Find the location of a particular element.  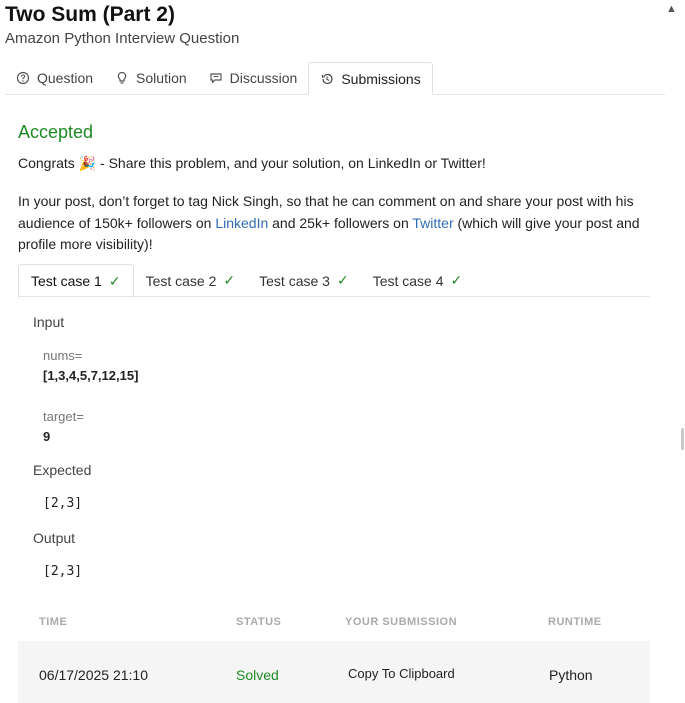

submission-runtime: Python is located at coordinates (571, 675).